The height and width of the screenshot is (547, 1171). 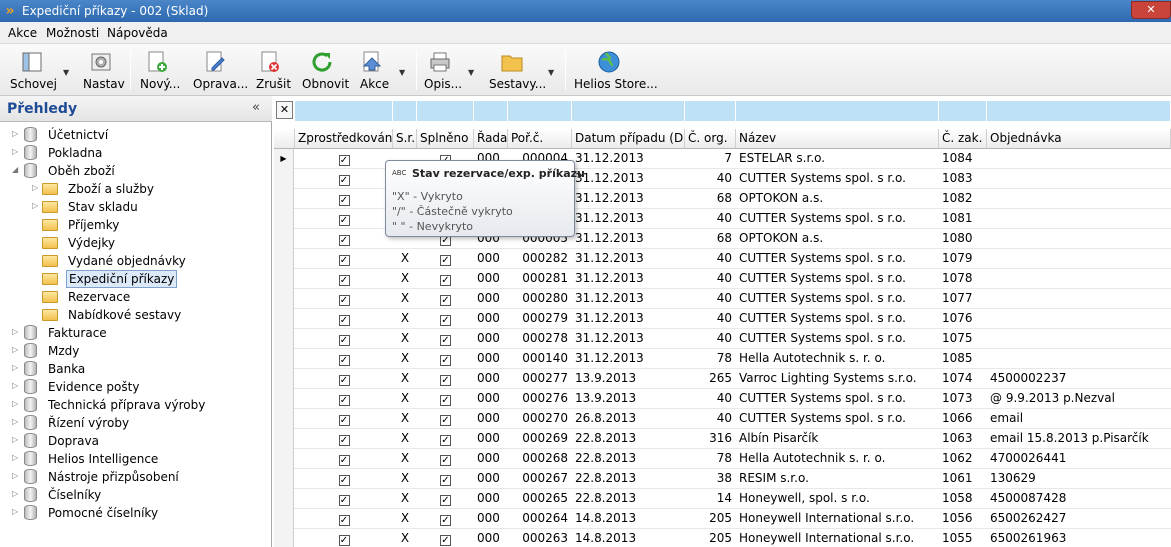 I want to click on col-header-c-org: Č. org., so click(x=710, y=139).